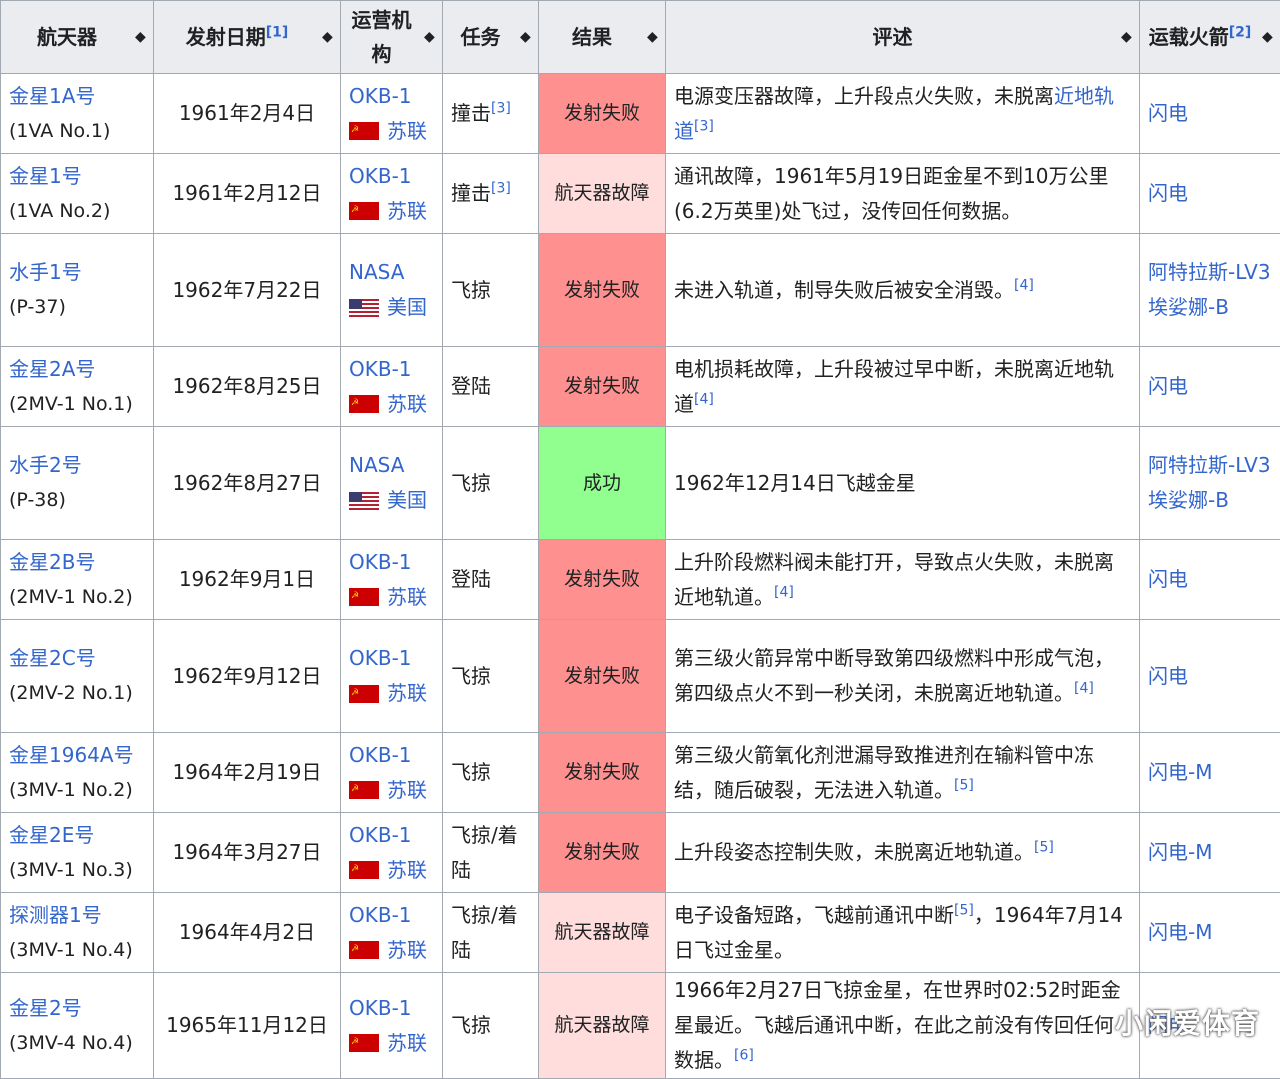  Describe the element at coordinates (77, 755) in the screenshot. I see `spacecraft-link: 金星1964A号` at that location.